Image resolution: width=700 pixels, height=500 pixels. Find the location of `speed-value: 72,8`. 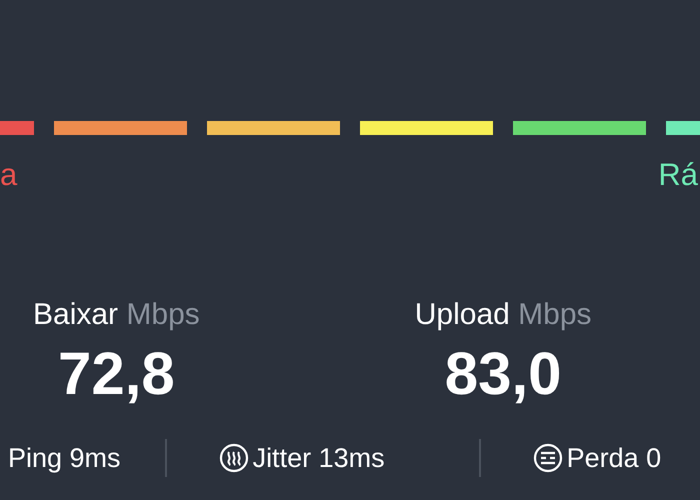

speed-value: 72,8 is located at coordinates (116, 374).